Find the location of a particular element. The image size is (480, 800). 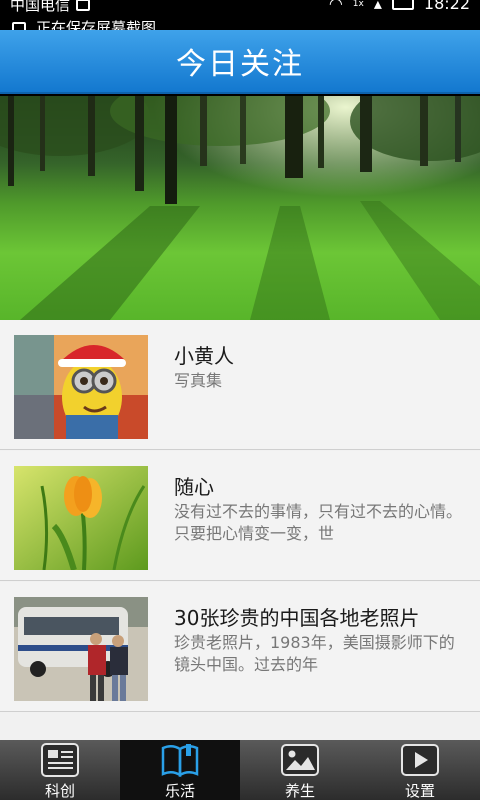

tab-lehuo: 乐活 is located at coordinates (180, 770).